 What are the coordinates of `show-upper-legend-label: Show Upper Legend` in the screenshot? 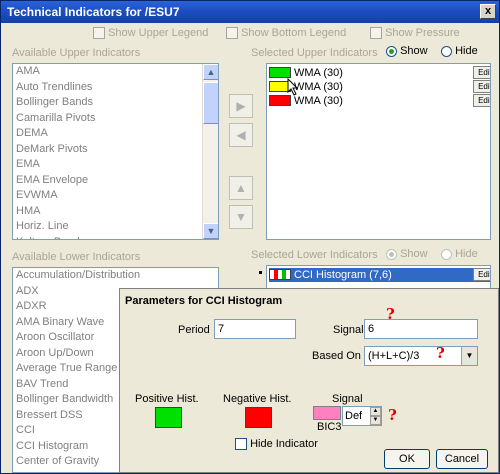 It's located at (158, 33).